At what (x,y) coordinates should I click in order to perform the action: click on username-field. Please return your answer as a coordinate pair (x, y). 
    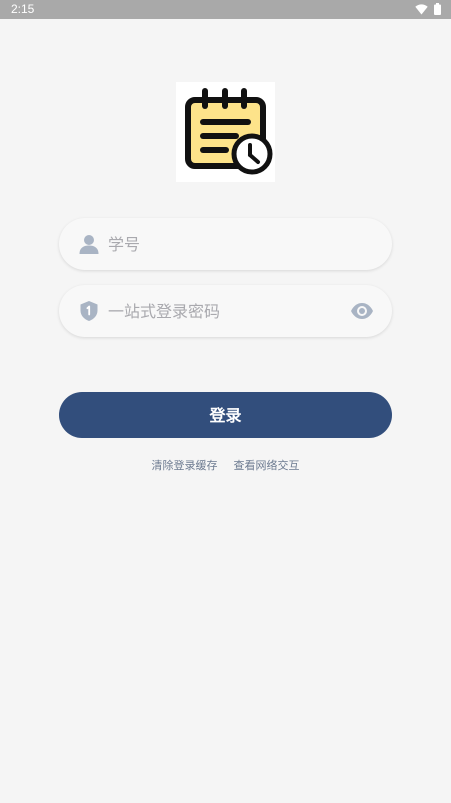
    Looking at the image, I should click on (225, 244).